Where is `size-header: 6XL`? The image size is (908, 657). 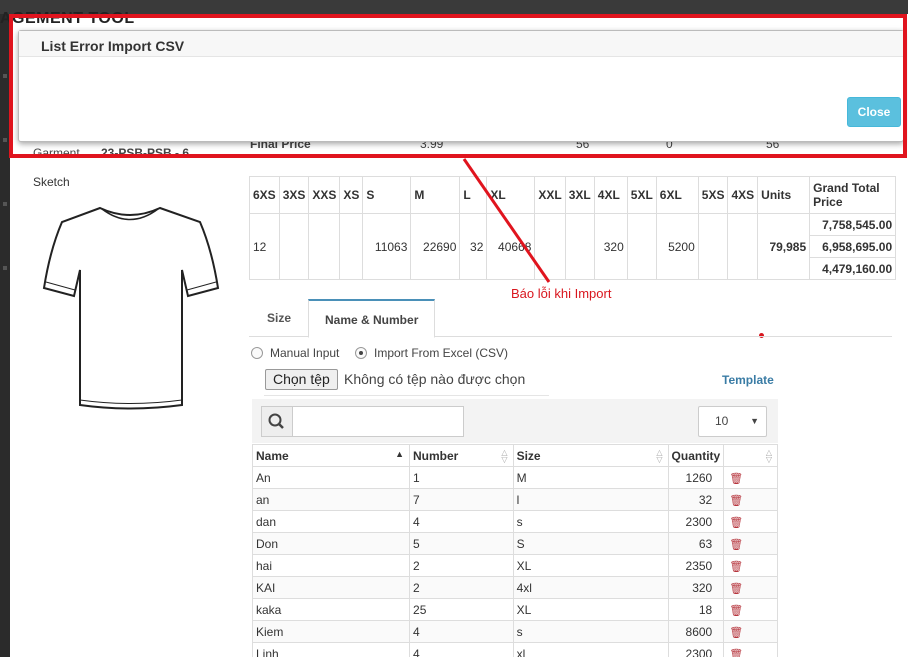 size-header: 6XL is located at coordinates (677, 195).